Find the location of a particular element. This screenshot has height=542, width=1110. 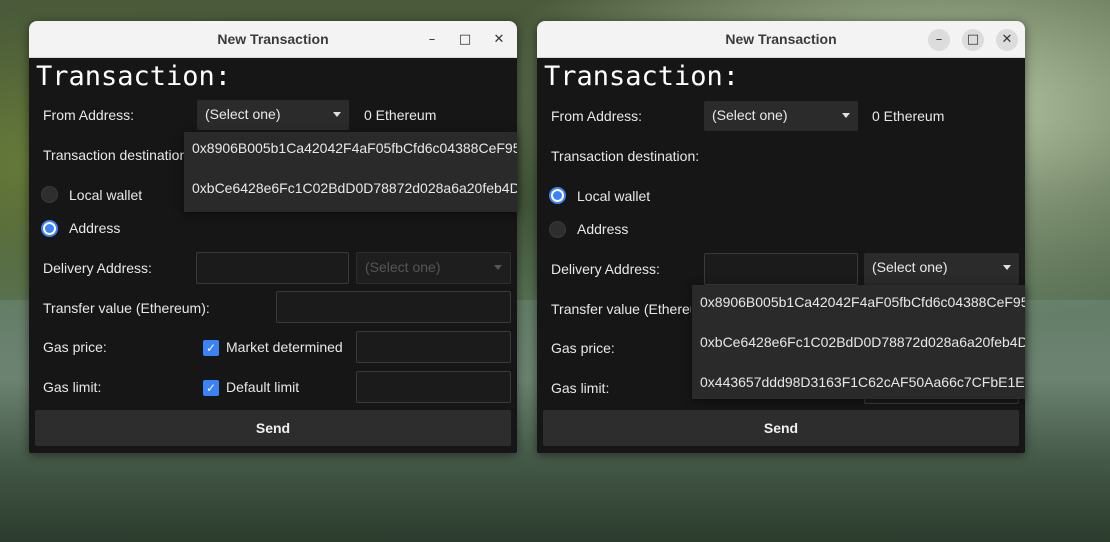

transfer-value-label: Transfer value (Ethereu is located at coordinates (621, 309).